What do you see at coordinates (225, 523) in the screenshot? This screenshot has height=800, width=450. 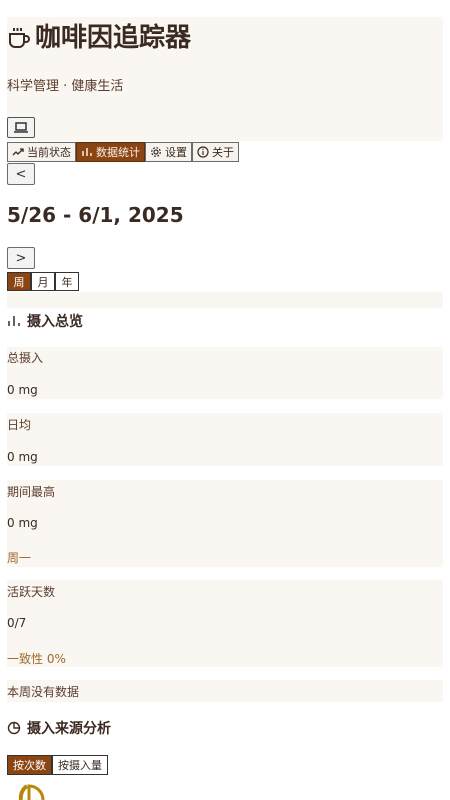 I see `peak-card` at bounding box center [225, 523].